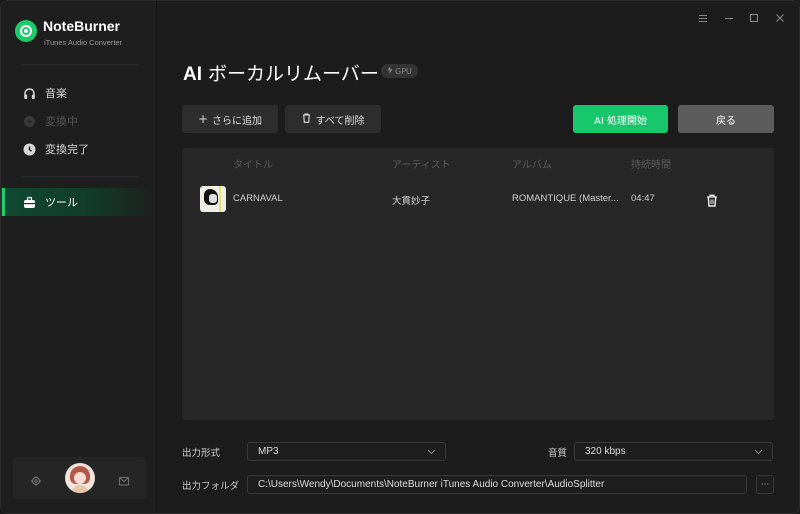 This screenshot has height=514, width=800. I want to click on add-more-label: さらに追加, so click(237, 121).